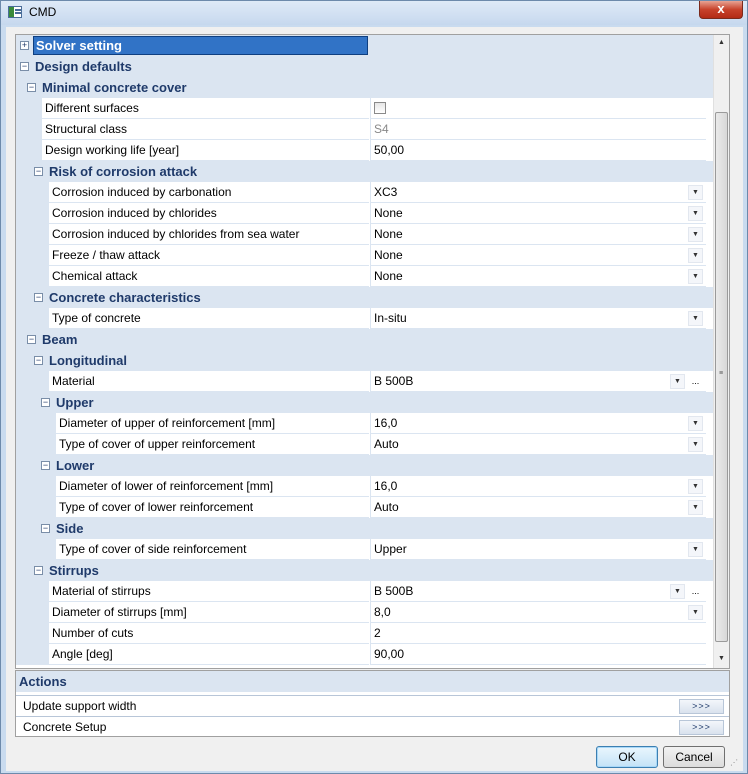 This screenshot has height=774, width=748. What do you see at coordinates (721, 42) in the screenshot?
I see `scroll-up-icon: ▲` at bounding box center [721, 42].